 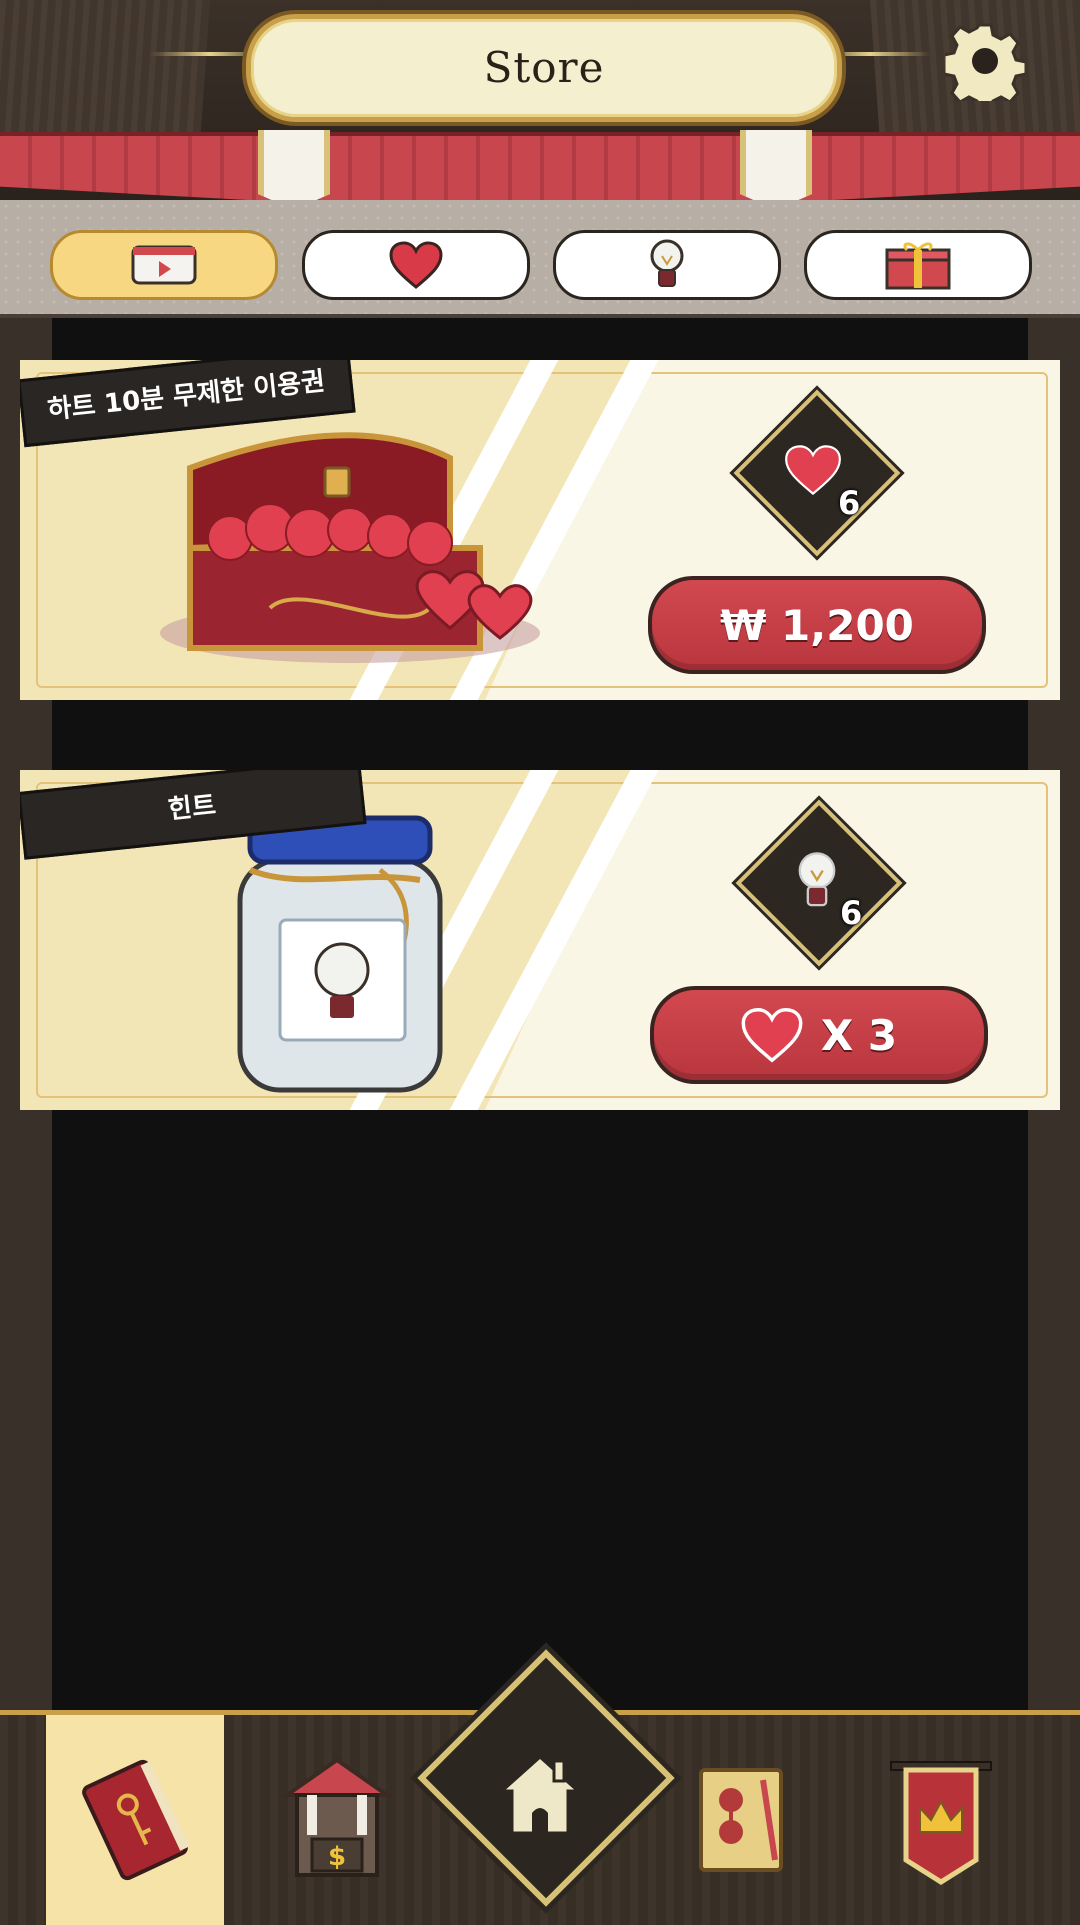 I want to click on nav-letters, so click(x=741, y=1820).